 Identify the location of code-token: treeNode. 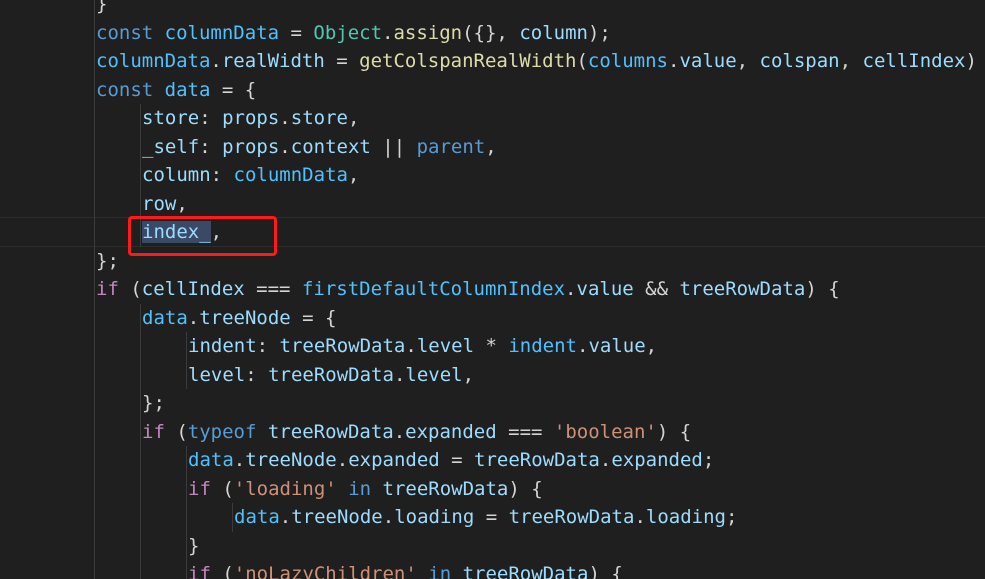
(245, 317).